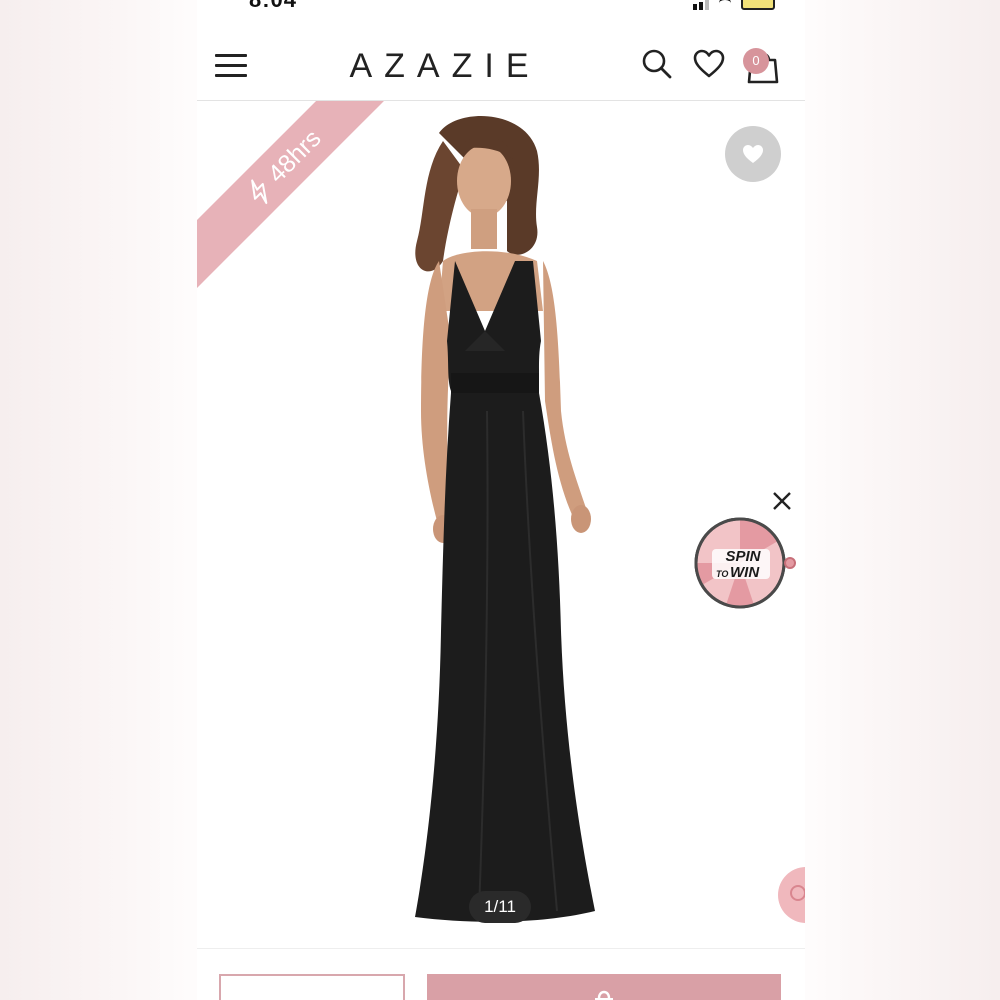 This screenshot has width=1000, height=1000. What do you see at coordinates (756, 61) in the screenshot?
I see `cart-count-badge: 0` at bounding box center [756, 61].